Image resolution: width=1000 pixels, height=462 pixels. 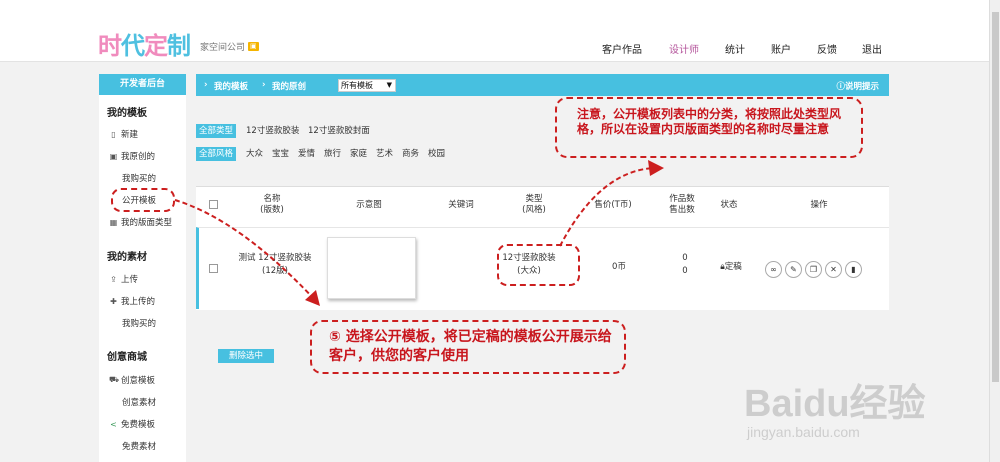 What do you see at coordinates (369, 205) in the screenshot?
I see `header-preview: 示意图` at bounding box center [369, 205].